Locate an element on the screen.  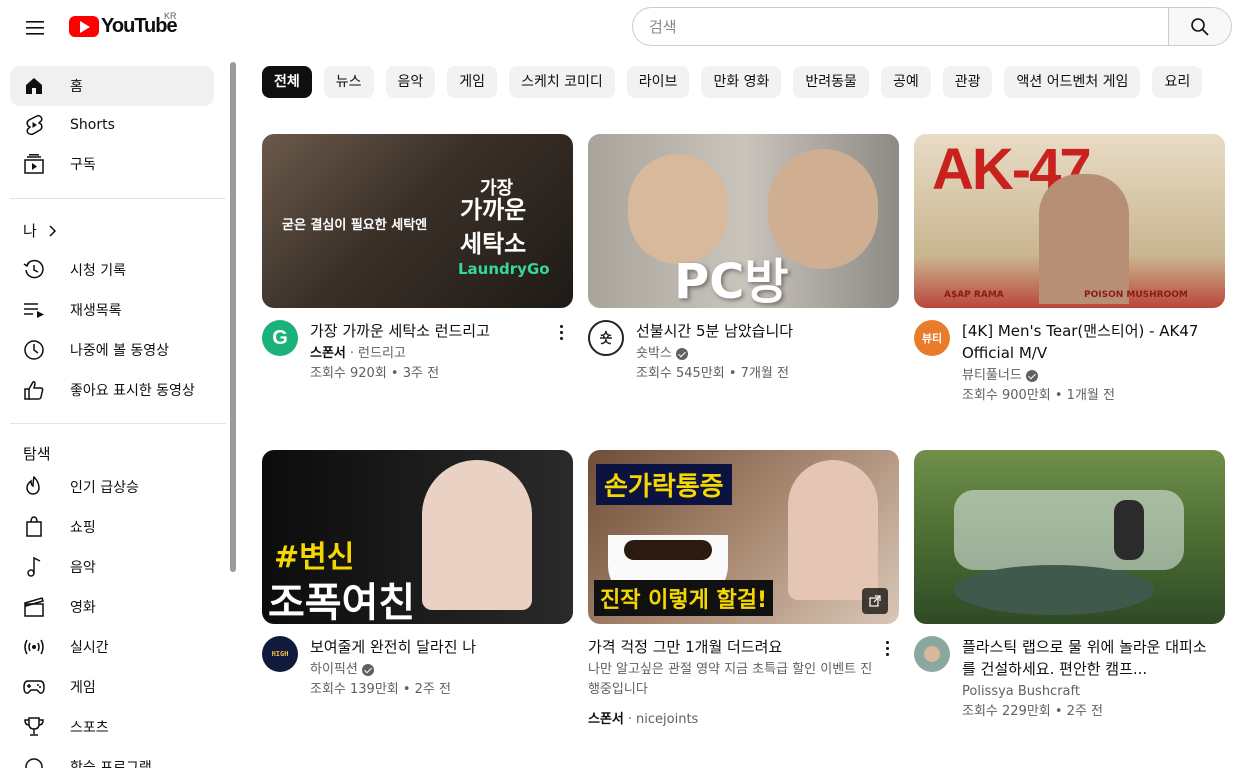
sidebar-item-learning: 학습 프로그램 is located at coordinates (112, 757).